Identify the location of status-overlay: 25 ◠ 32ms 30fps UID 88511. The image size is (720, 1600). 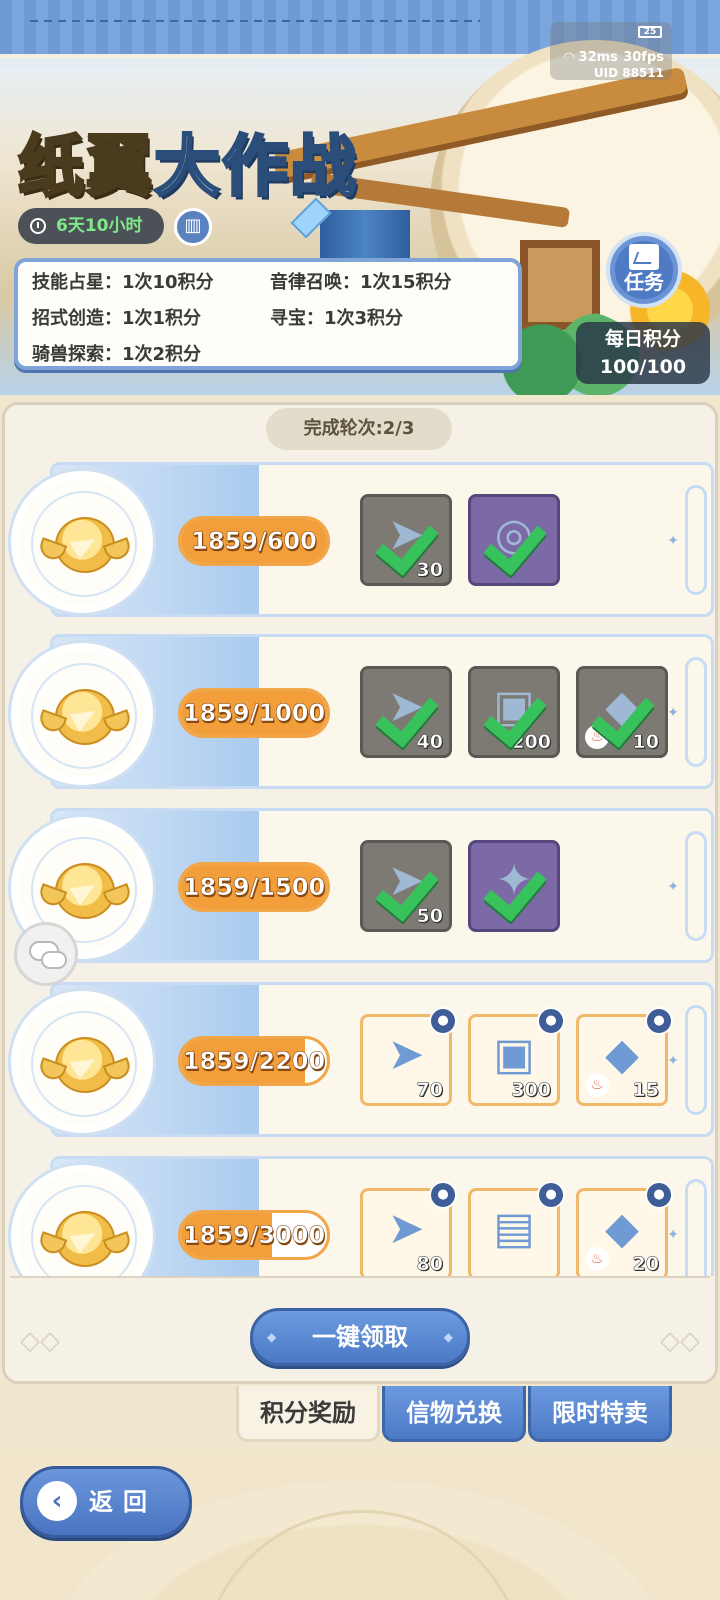
(611, 51).